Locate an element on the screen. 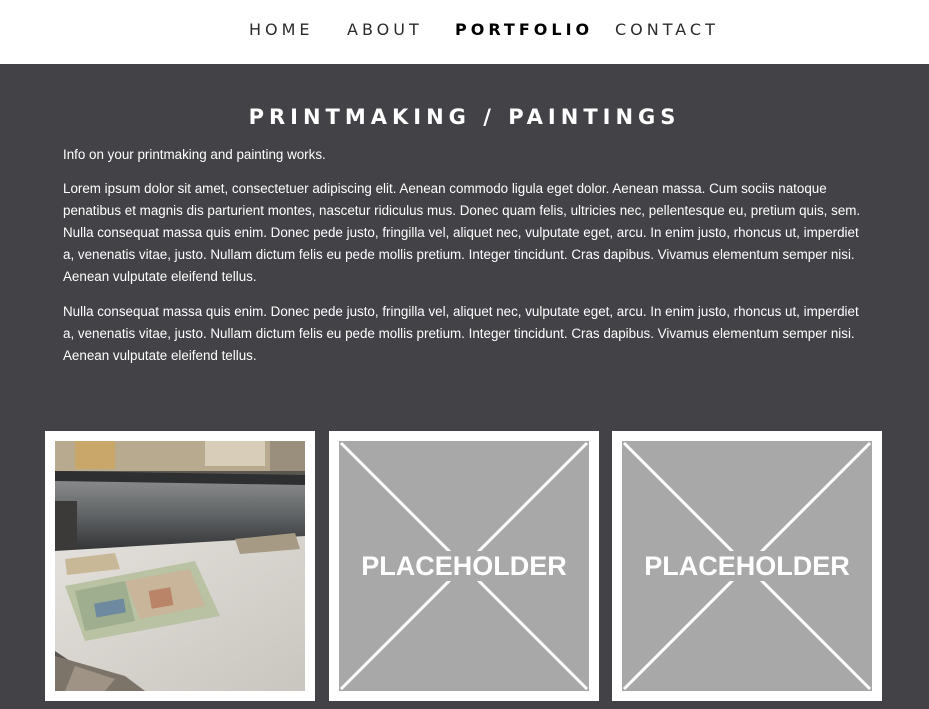  top-navigation: HOME ABOUT PORTFOLIO CONTACT is located at coordinates (464, 32).